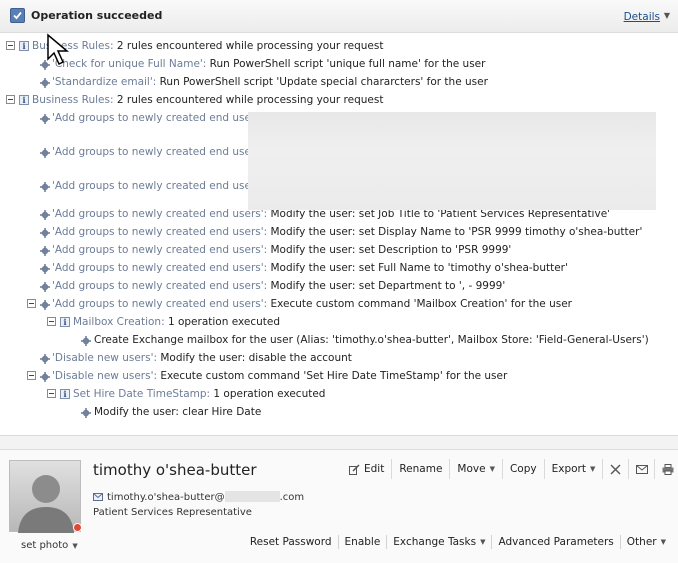 The image size is (678, 563). I want to click on redacted-region, so click(452, 161).